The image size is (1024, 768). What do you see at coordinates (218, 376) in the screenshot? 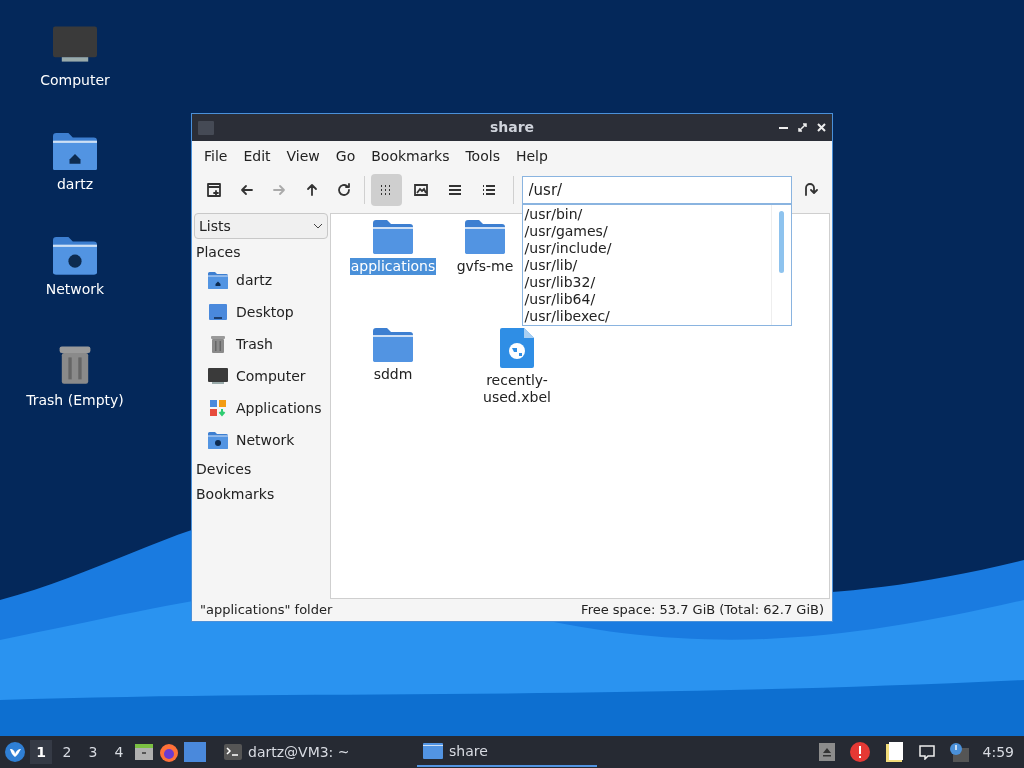
I see `monitor-icon` at bounding box center [218, 376].